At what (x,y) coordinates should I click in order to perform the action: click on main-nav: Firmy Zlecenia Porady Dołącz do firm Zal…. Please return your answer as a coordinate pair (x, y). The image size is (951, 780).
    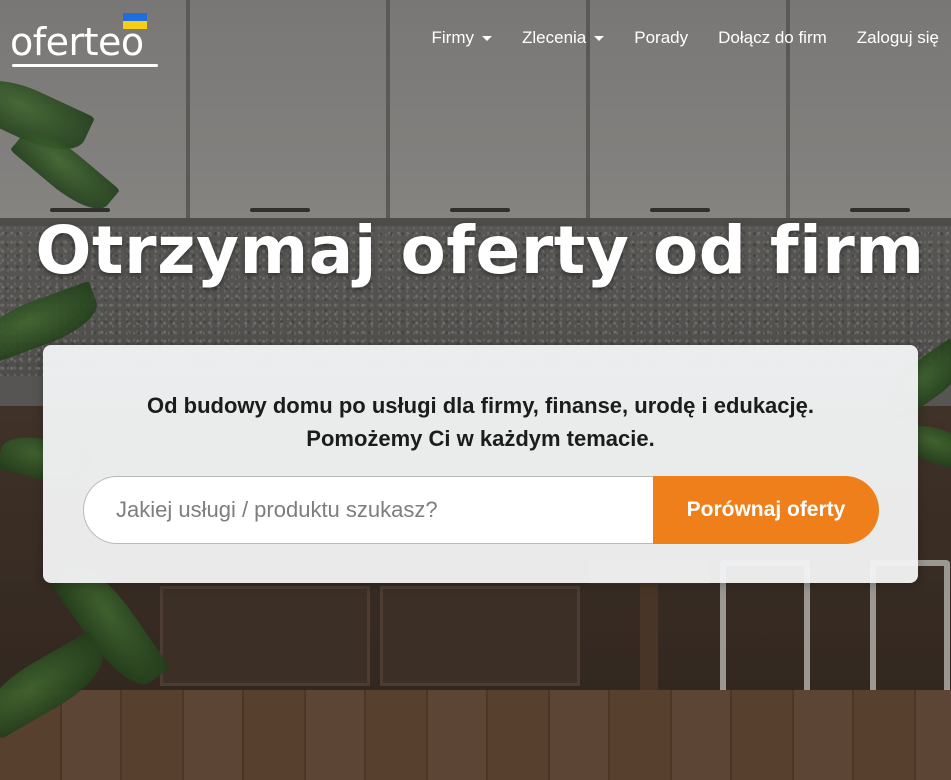
    Looking at the image, I should click on (670, 38).